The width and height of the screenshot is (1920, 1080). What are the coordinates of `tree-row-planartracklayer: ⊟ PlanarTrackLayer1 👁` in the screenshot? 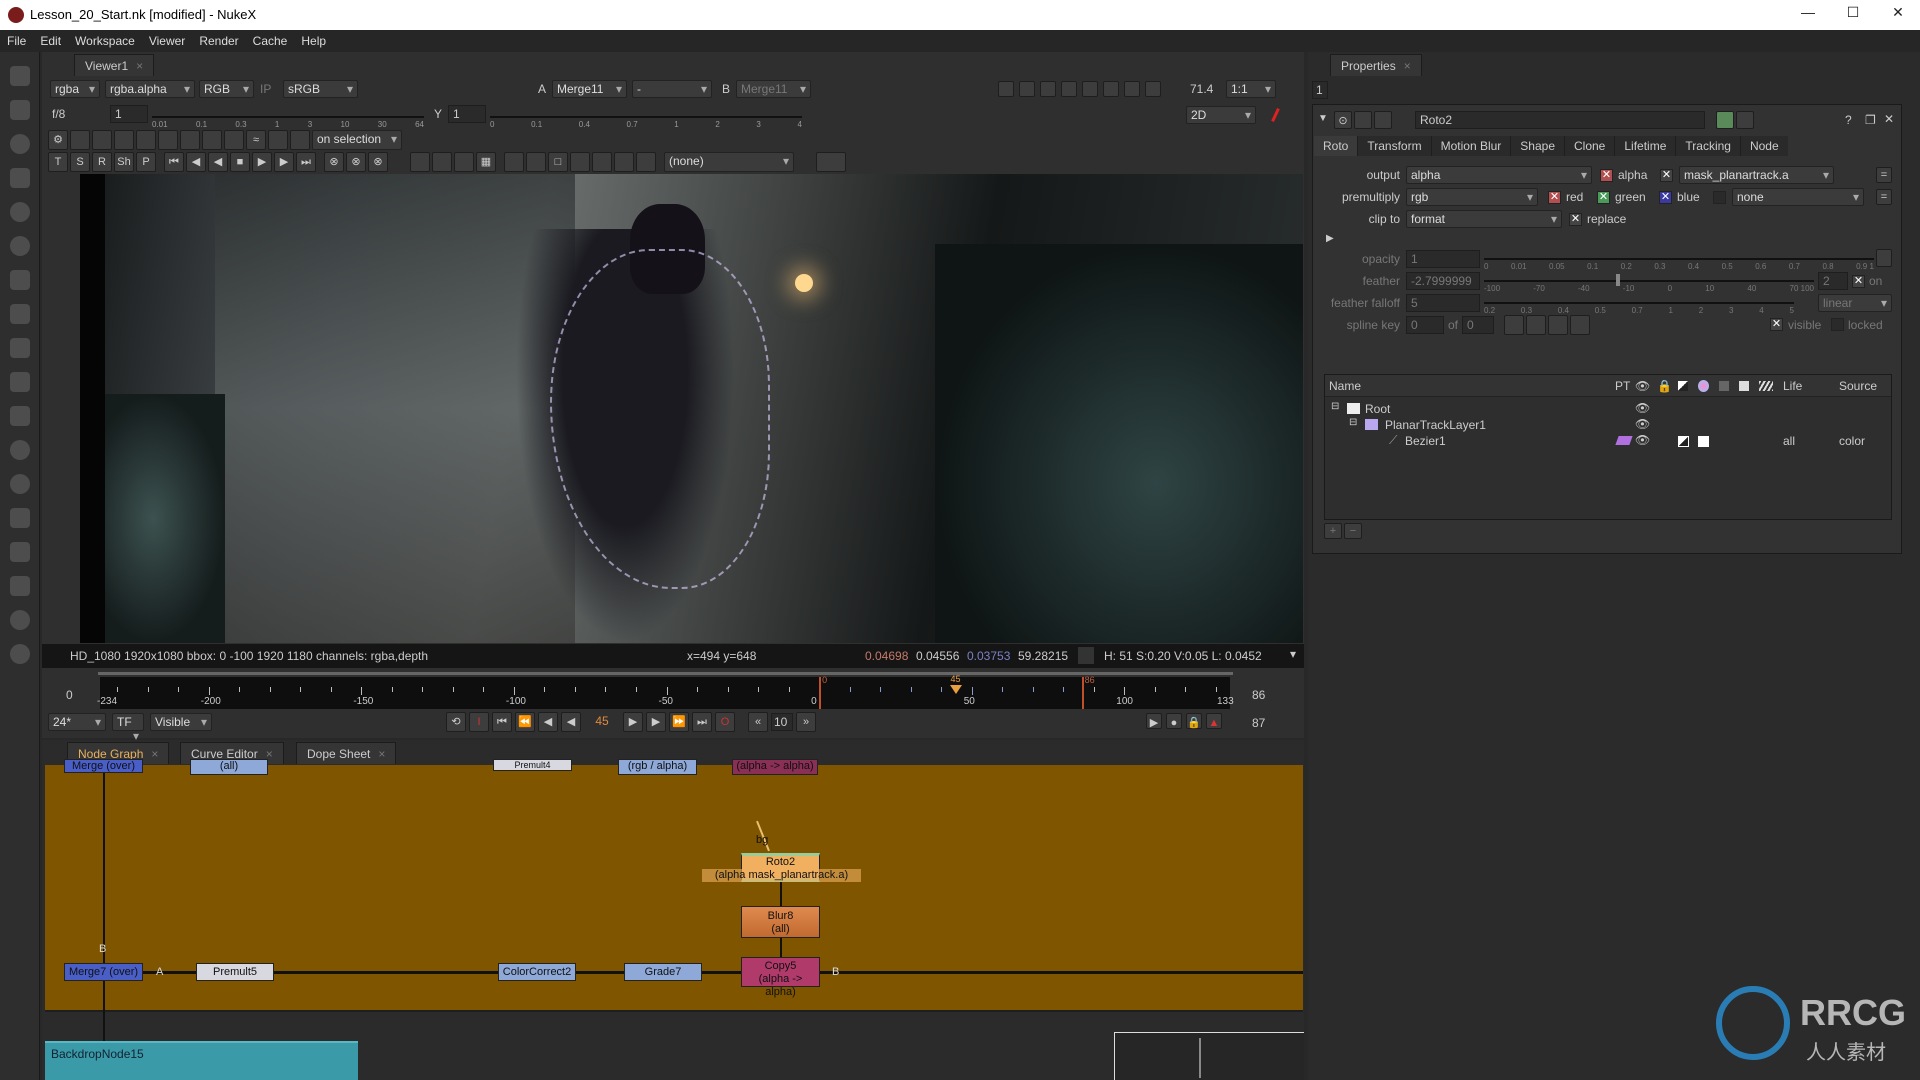 It's located at (1608, 425).